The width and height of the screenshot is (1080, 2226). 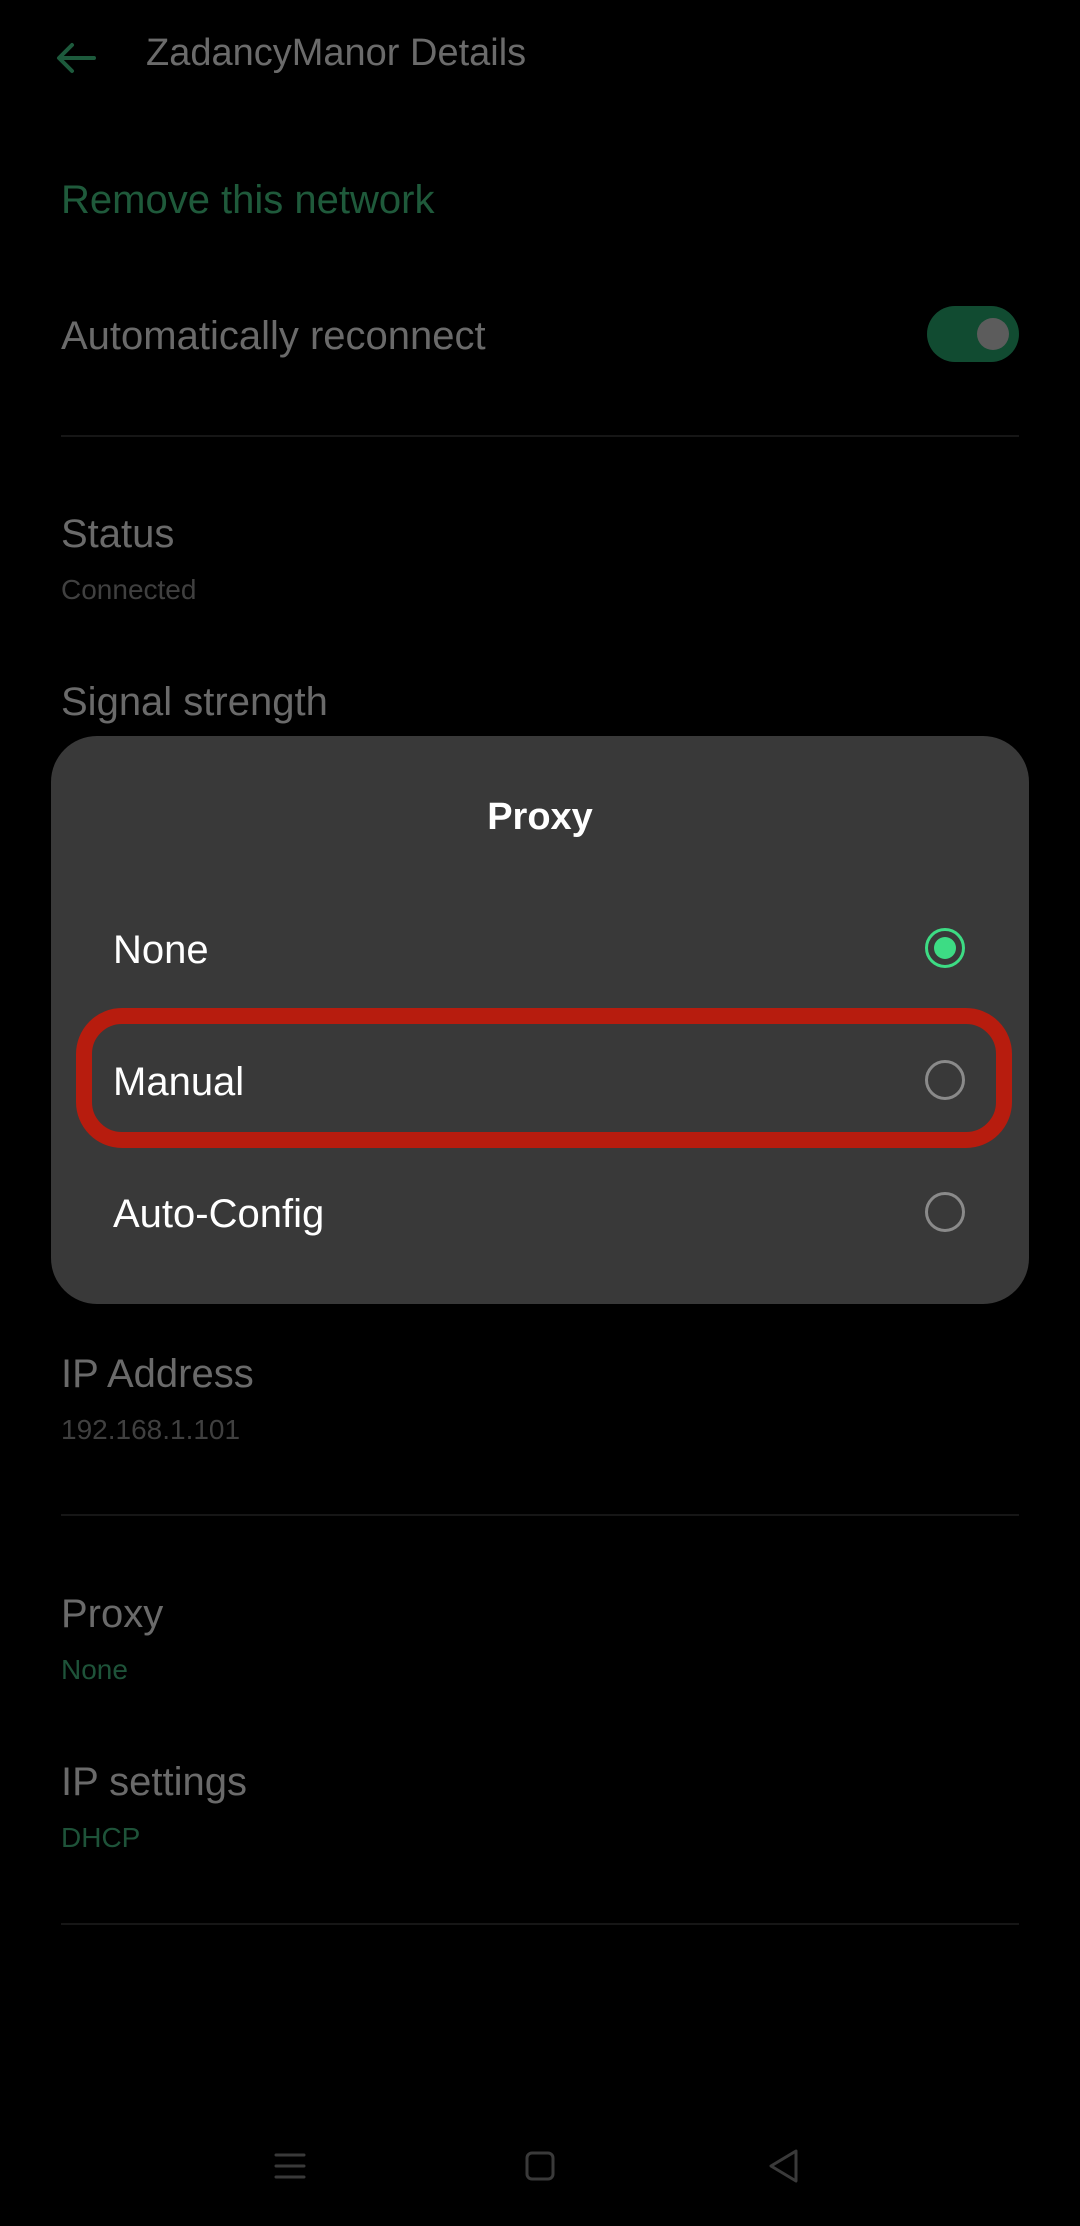 I want to click on signal-strength-label: Signal strength, so click(x=194, y=702).